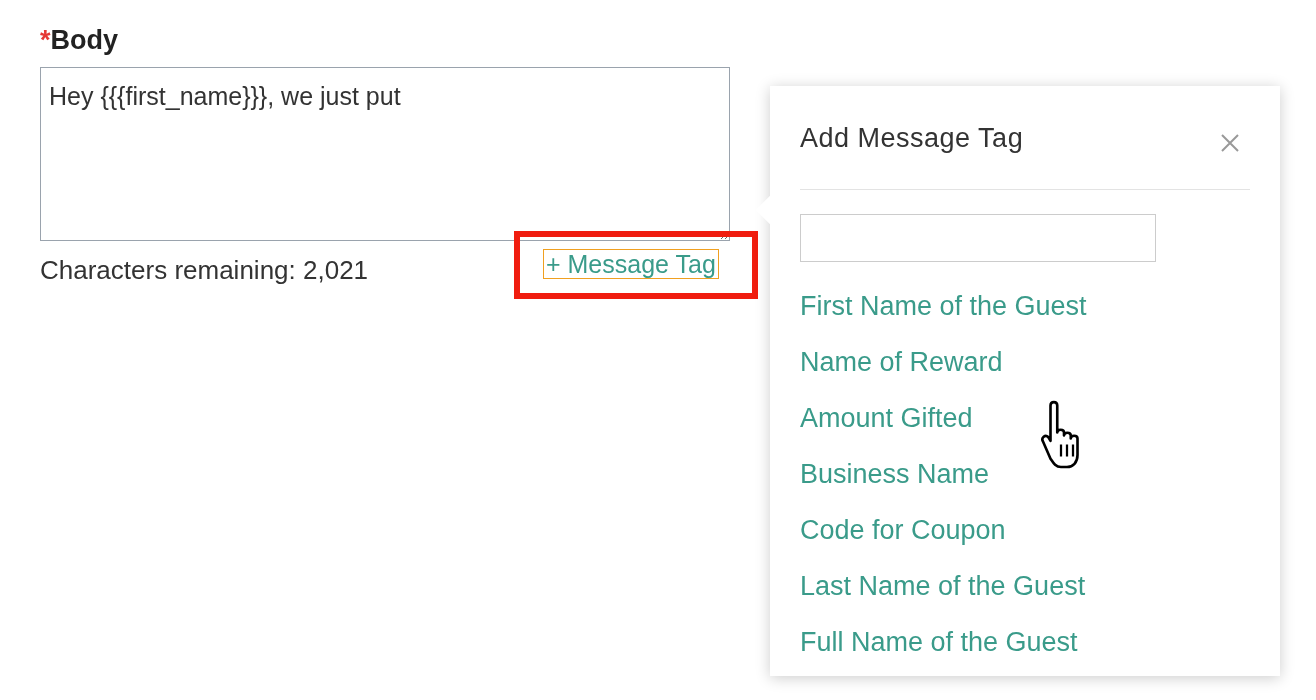 The height and width of the screenshot is (700, 1316). What do you see at coordinates (939, 641) in the screenshot?
I see `tag-option: Full Name of the Guest` at bounding box center [939, 641].